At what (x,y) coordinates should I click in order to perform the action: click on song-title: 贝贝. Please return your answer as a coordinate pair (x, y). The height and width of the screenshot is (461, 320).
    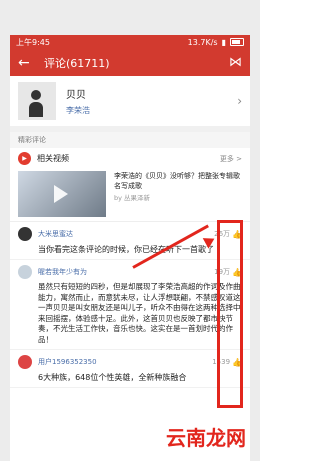
    Looking at the image, I should click on (76, 95).